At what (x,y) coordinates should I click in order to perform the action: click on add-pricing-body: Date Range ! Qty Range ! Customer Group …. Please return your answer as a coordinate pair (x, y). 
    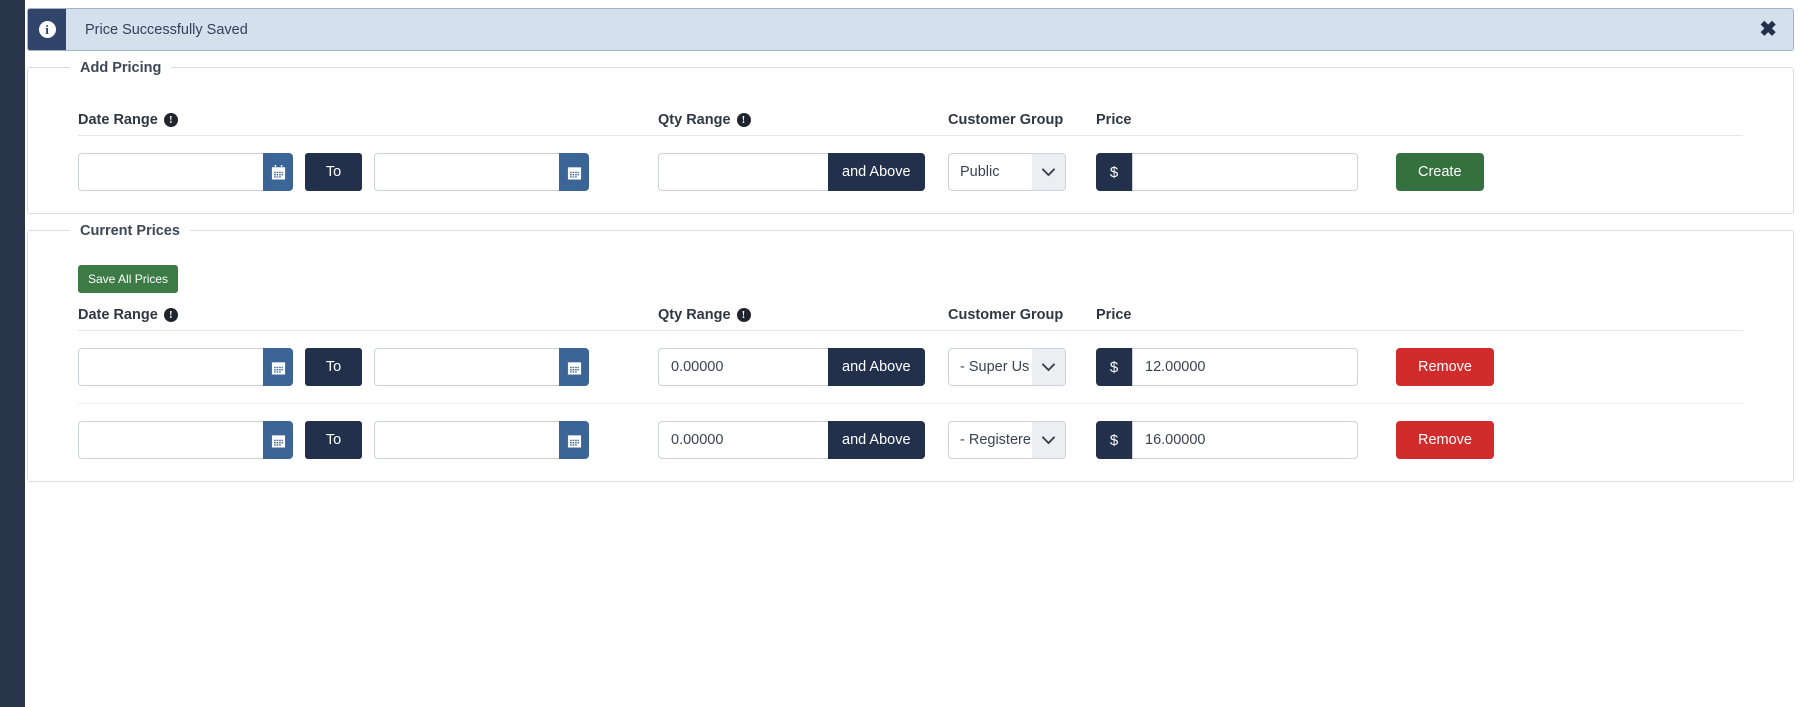
    Looking at the image, I should click on (910, 151).